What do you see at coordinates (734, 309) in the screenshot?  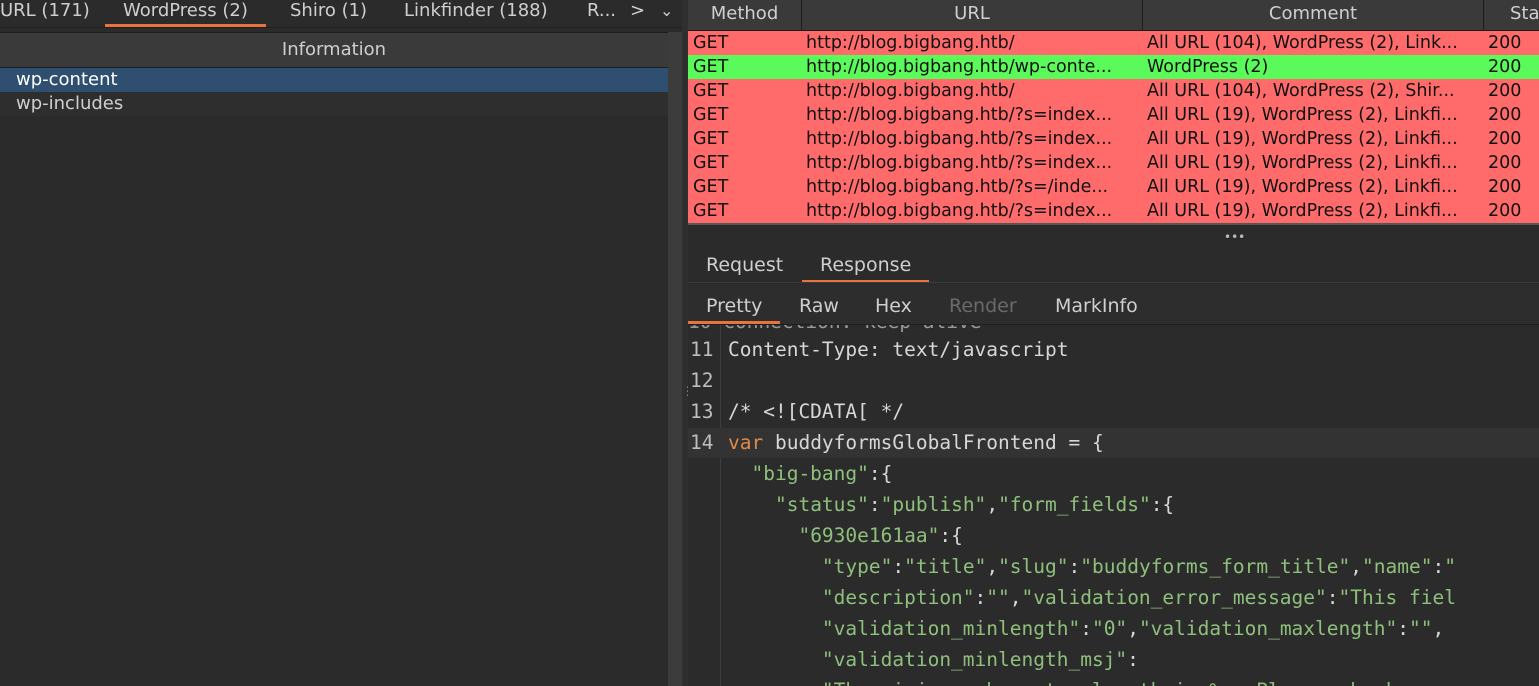 I see `tab-pretty: Pretty` at bounding box center [734, 309].